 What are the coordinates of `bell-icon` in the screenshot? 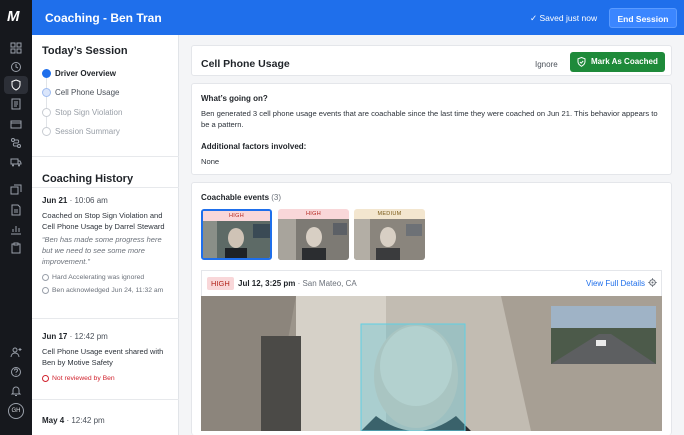 It's located at (16, 391).